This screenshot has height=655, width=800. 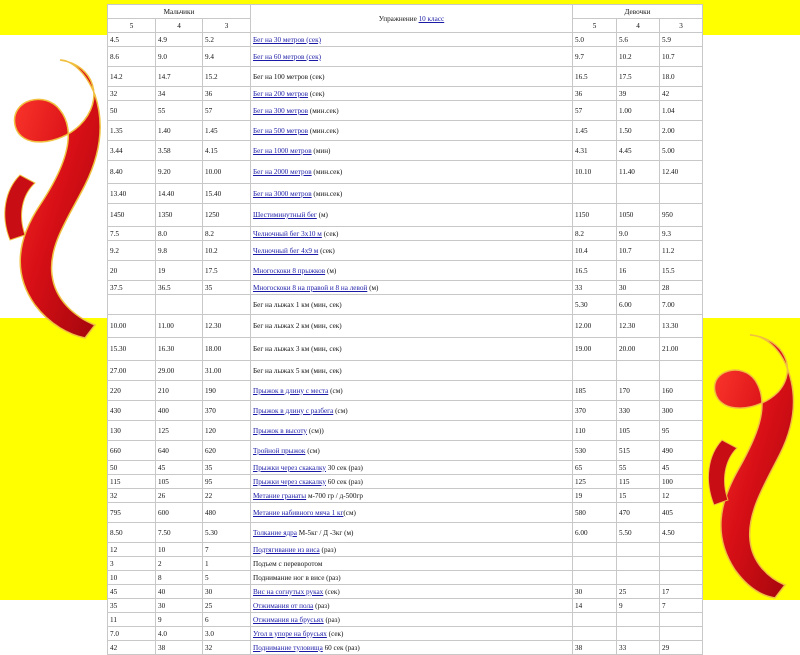 I want to click on girls-grade-5-cell: 5.30, so click(x=594, y=304).